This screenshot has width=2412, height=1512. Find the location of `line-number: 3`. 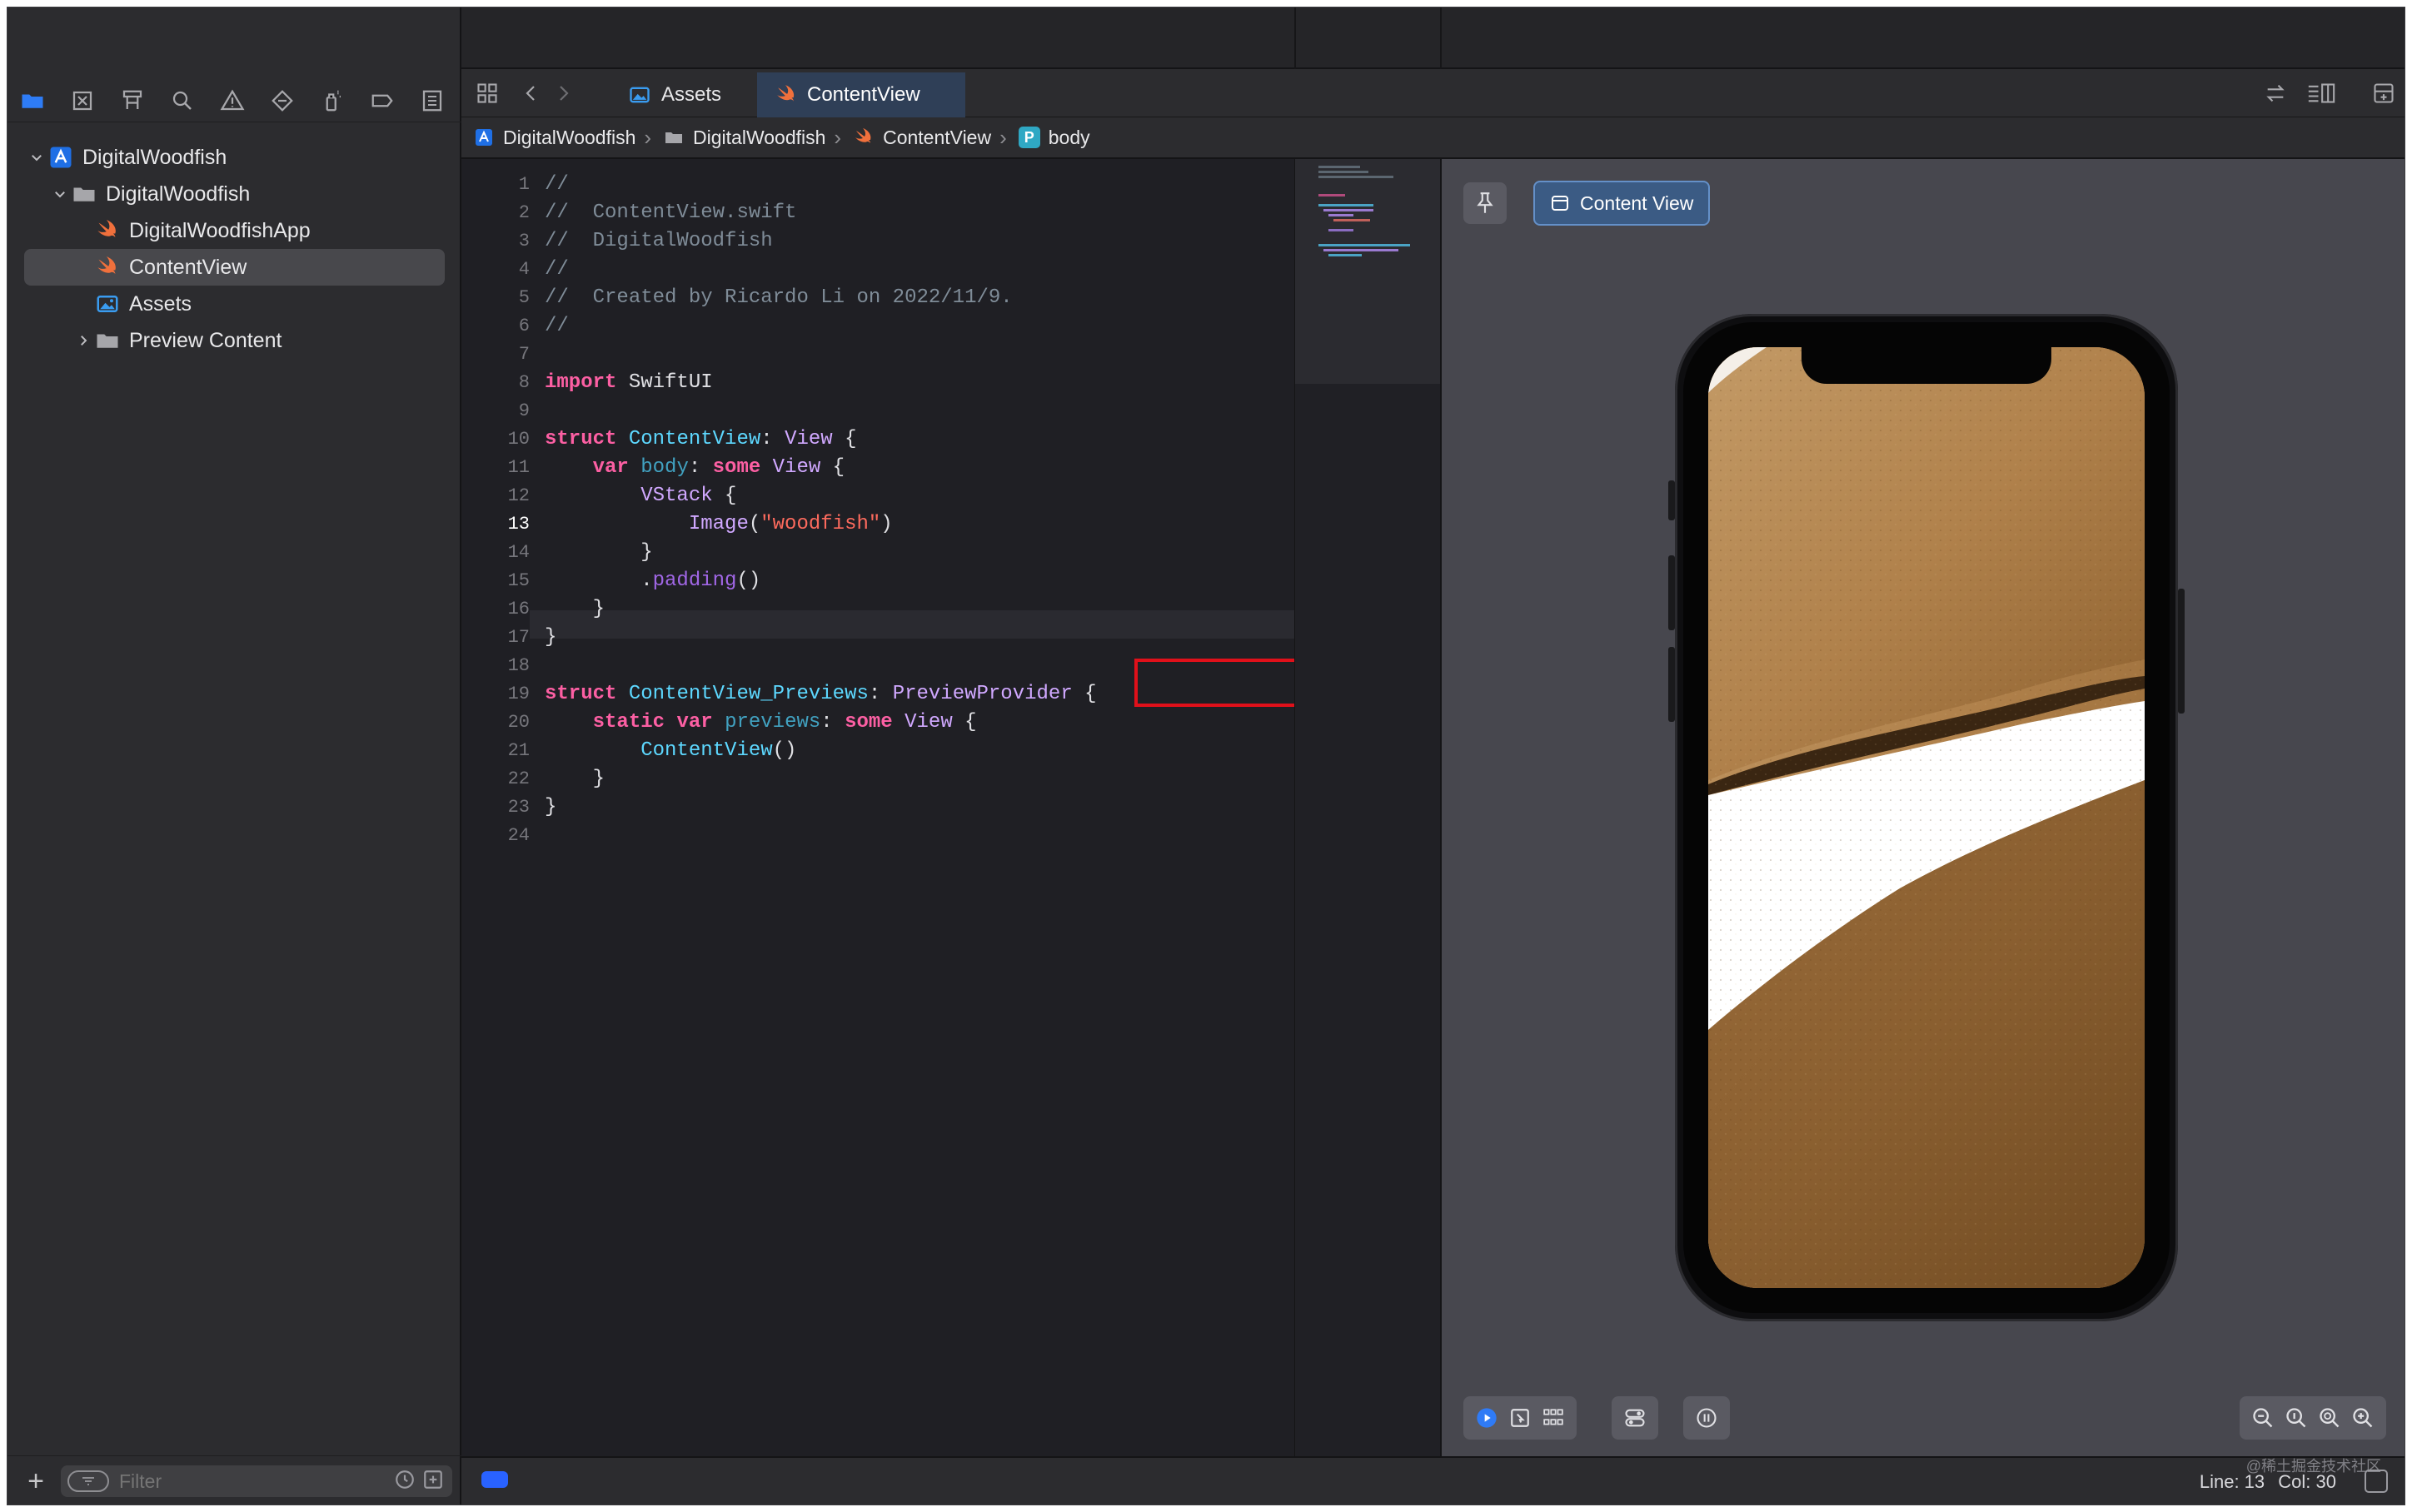

line-number: 3 is located at coordinates (495, 242).